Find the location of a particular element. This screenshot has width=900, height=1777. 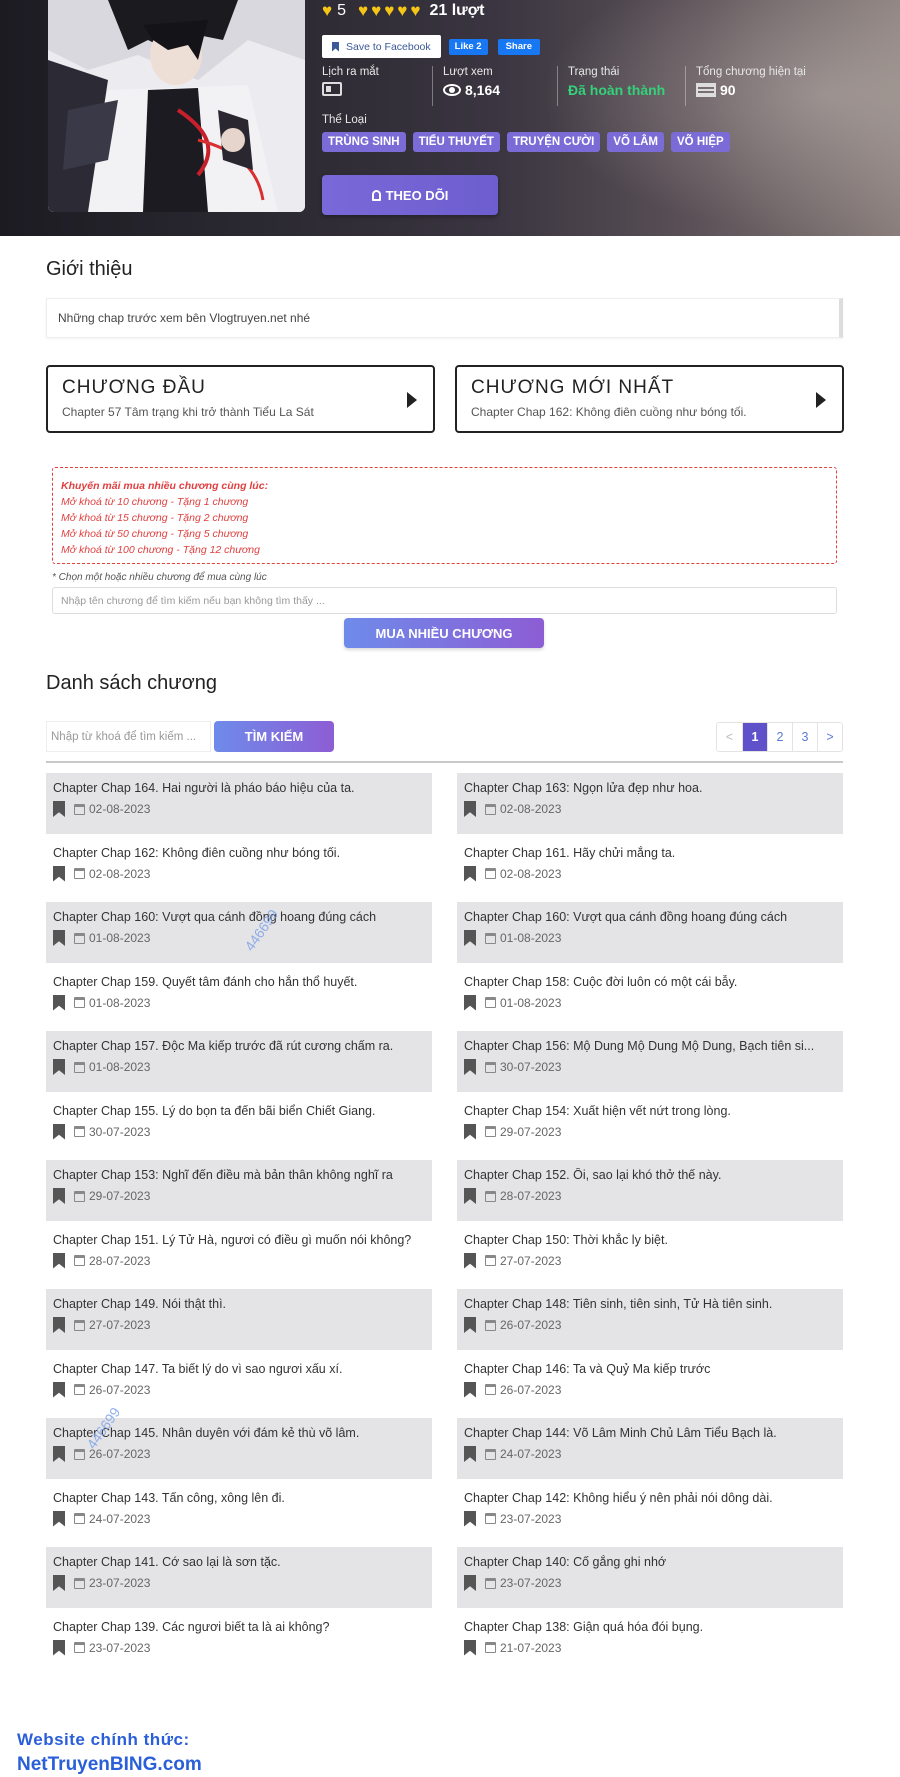

genre-tag: Truyện Cười is located at coordinates (553, 142).